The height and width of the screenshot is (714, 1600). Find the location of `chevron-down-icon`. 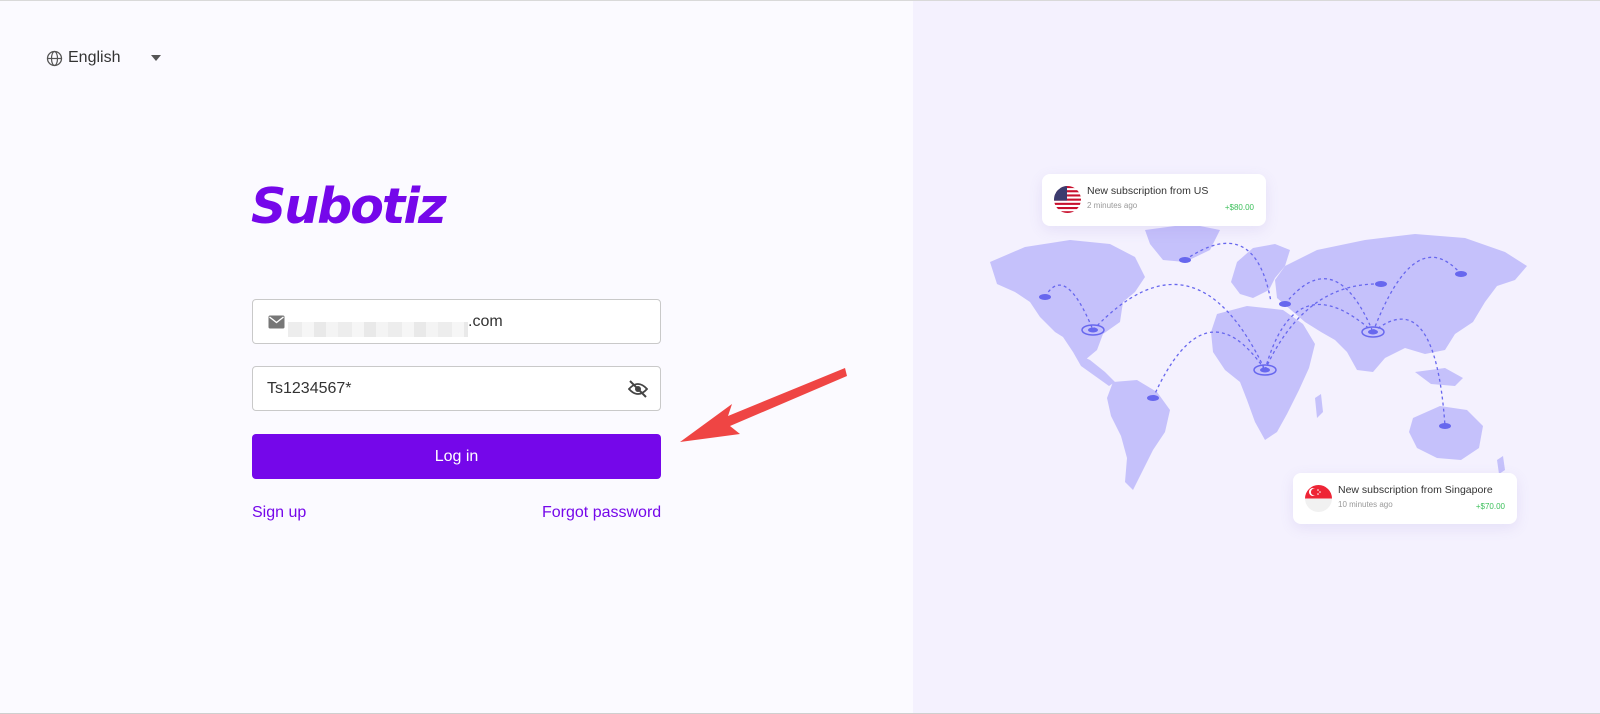

chevron-down-icon is located at coordinates (156, 58).